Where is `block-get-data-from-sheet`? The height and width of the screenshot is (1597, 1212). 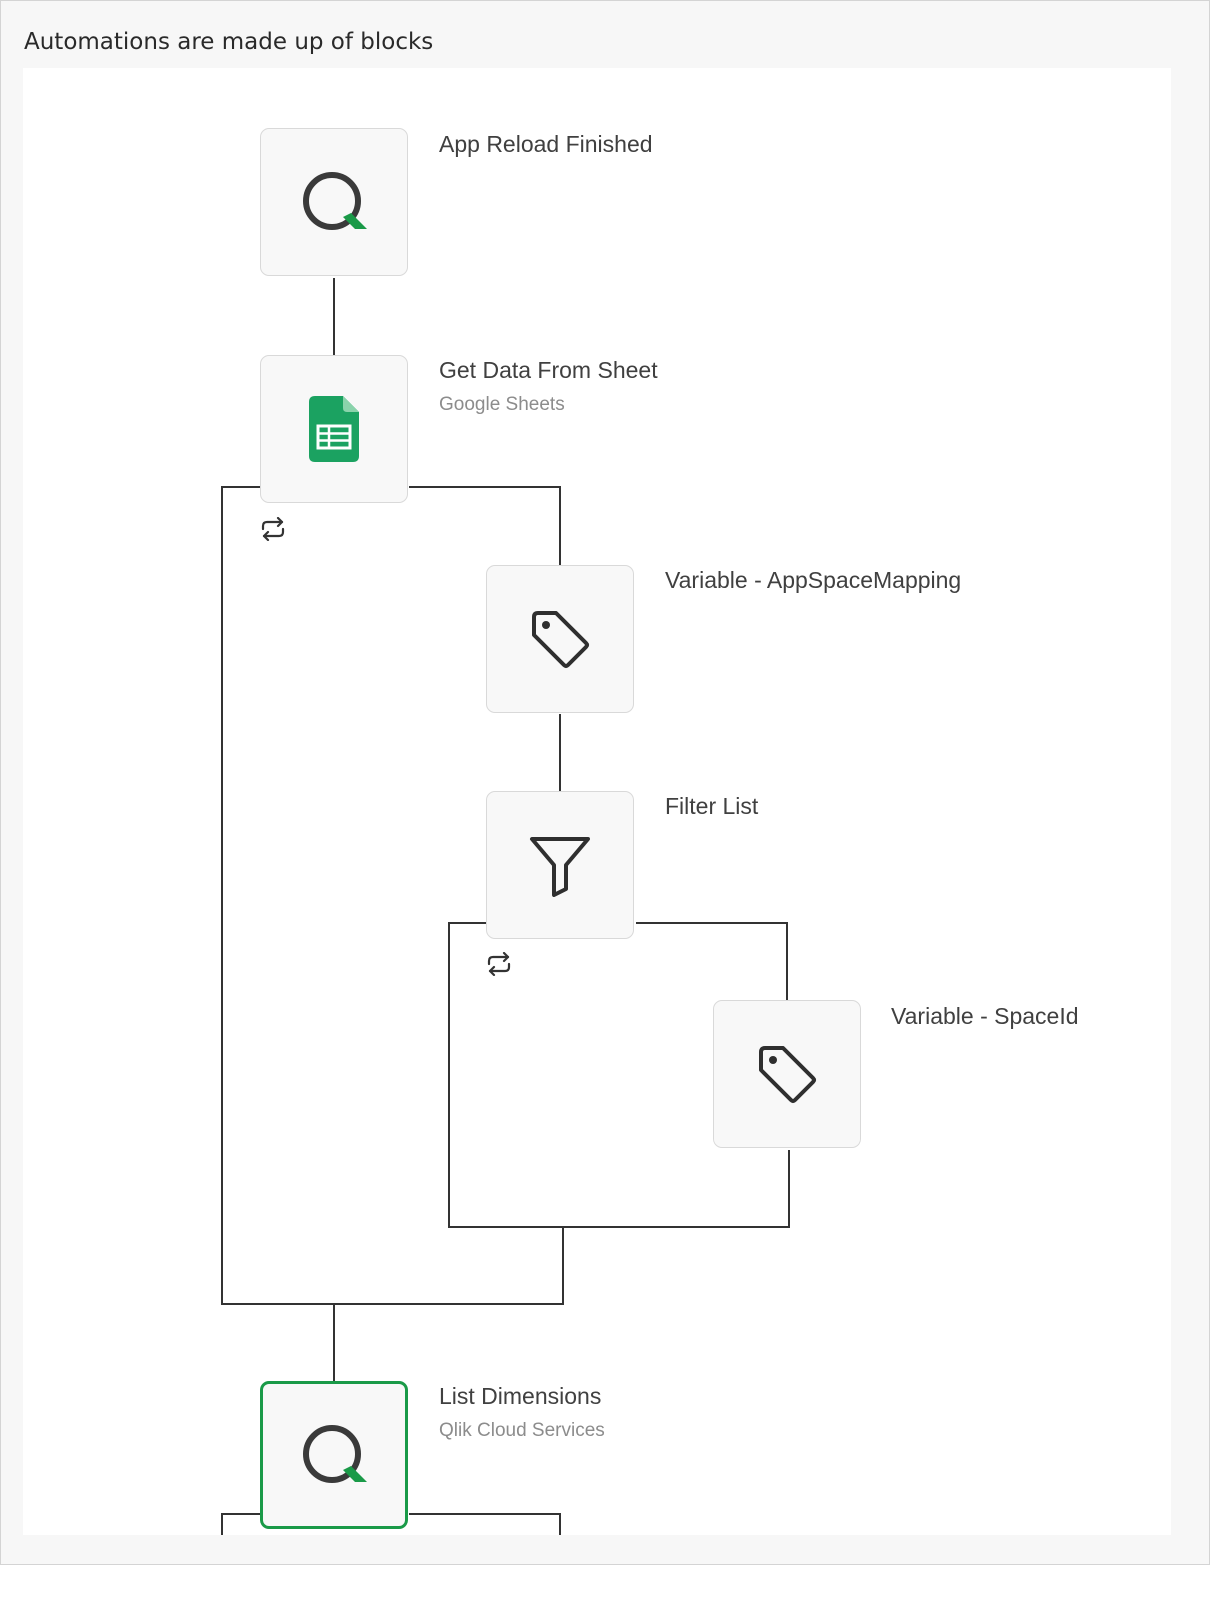 block-get-data-from-sheet is located at coordinates (334, 429).